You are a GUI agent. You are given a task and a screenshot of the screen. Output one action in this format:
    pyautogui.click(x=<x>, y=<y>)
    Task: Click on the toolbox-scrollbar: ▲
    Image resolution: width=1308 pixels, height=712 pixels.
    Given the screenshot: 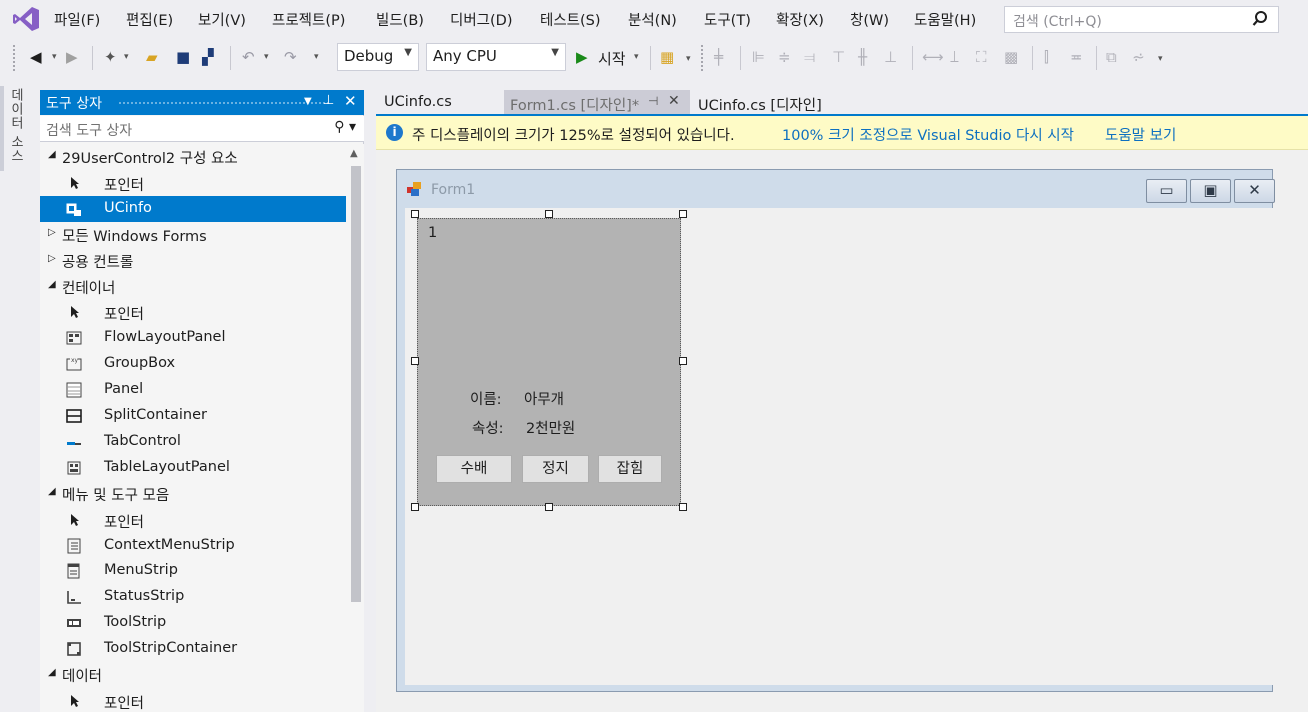 What is the action you would take?
    pyautogui.click(x=355, y=428)
    